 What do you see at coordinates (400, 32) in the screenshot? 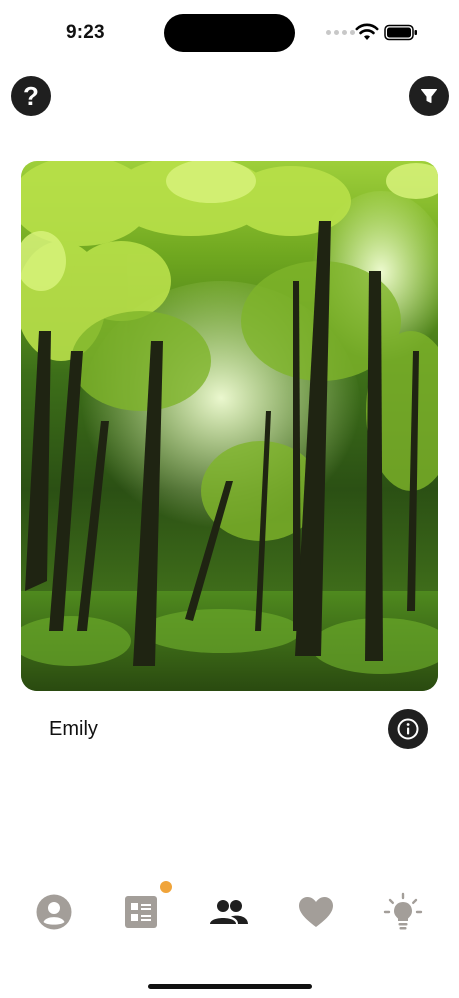
I see `battery-icon` at bounding box center [400, 32].